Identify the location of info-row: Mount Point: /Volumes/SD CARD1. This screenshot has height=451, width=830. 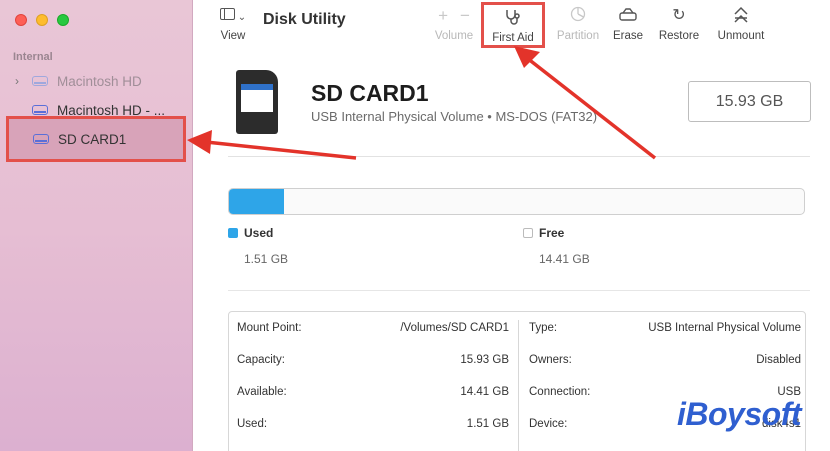
(373, 328).